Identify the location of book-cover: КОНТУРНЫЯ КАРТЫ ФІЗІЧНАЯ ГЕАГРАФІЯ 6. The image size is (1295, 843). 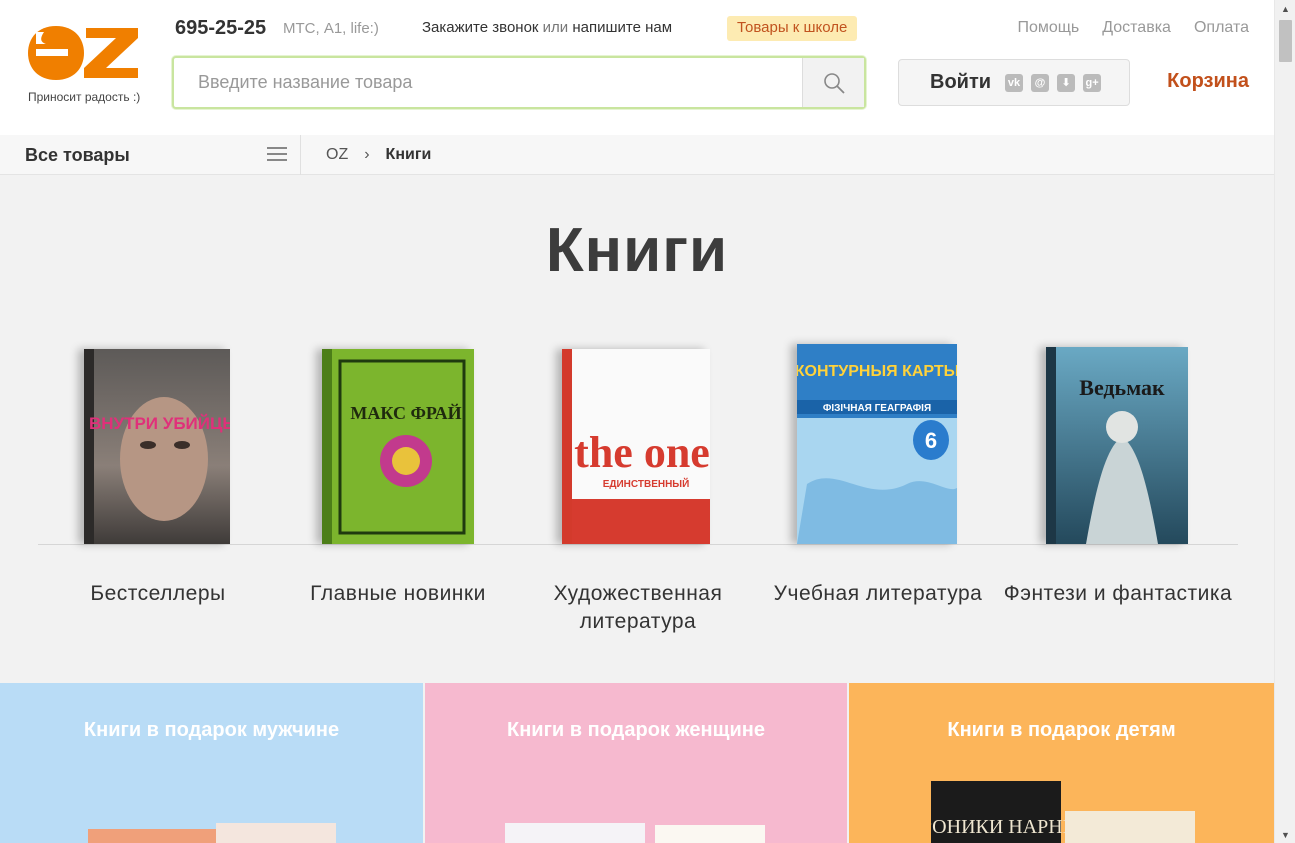
(877, 444).